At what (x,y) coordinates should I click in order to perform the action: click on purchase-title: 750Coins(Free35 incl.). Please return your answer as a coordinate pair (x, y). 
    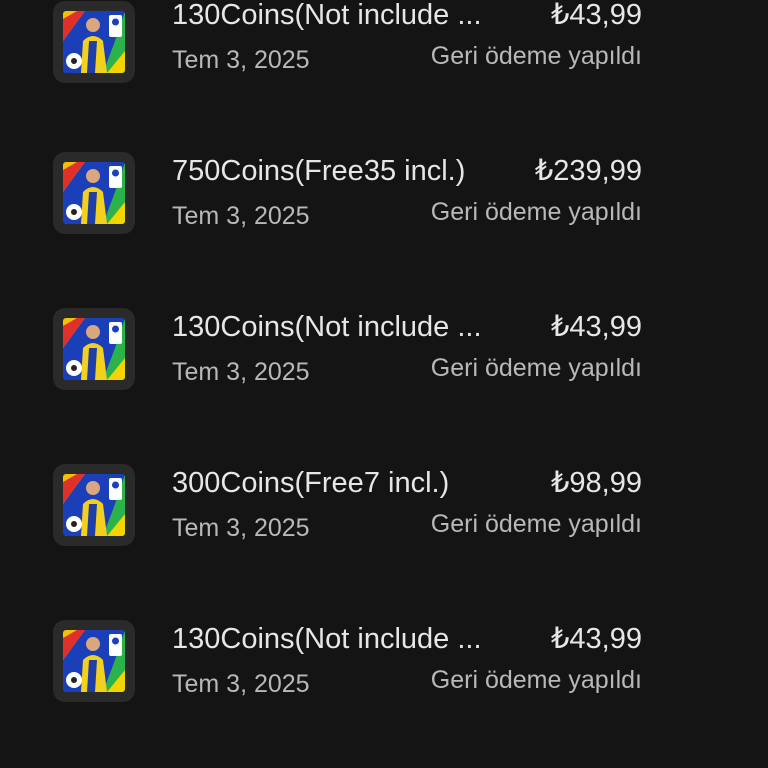
    Looking at the image, I should click on (319, 171).